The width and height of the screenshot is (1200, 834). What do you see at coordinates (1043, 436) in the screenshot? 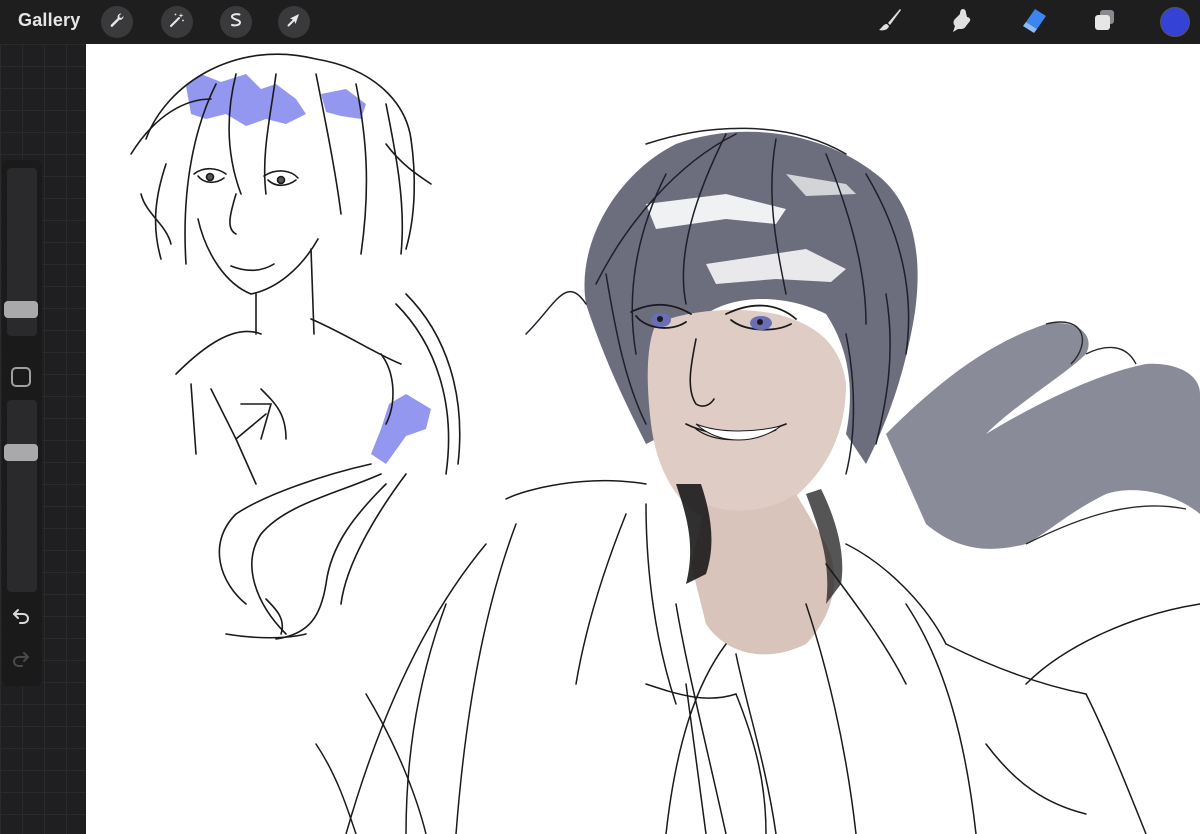
I see `ponytail-fill` at bounding box center [1043, 436].